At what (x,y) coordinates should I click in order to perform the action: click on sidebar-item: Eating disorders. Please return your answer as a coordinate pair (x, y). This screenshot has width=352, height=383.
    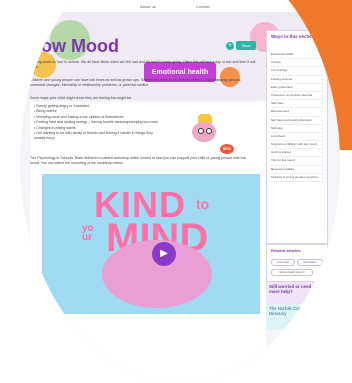
    Looking at the image, I should click on (297, 88).